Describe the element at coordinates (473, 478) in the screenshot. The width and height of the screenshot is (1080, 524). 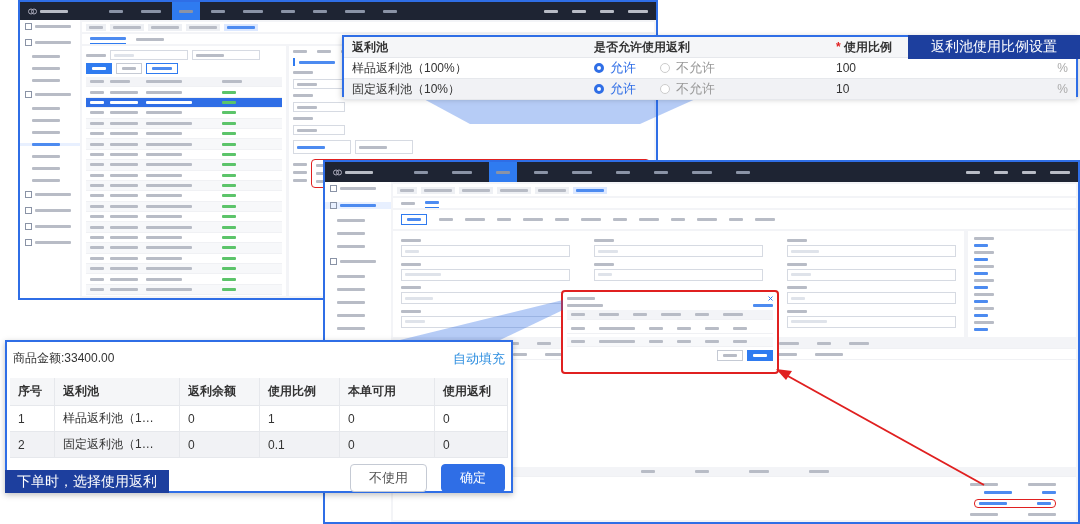
I see `confirm-button: 确定` at that location.